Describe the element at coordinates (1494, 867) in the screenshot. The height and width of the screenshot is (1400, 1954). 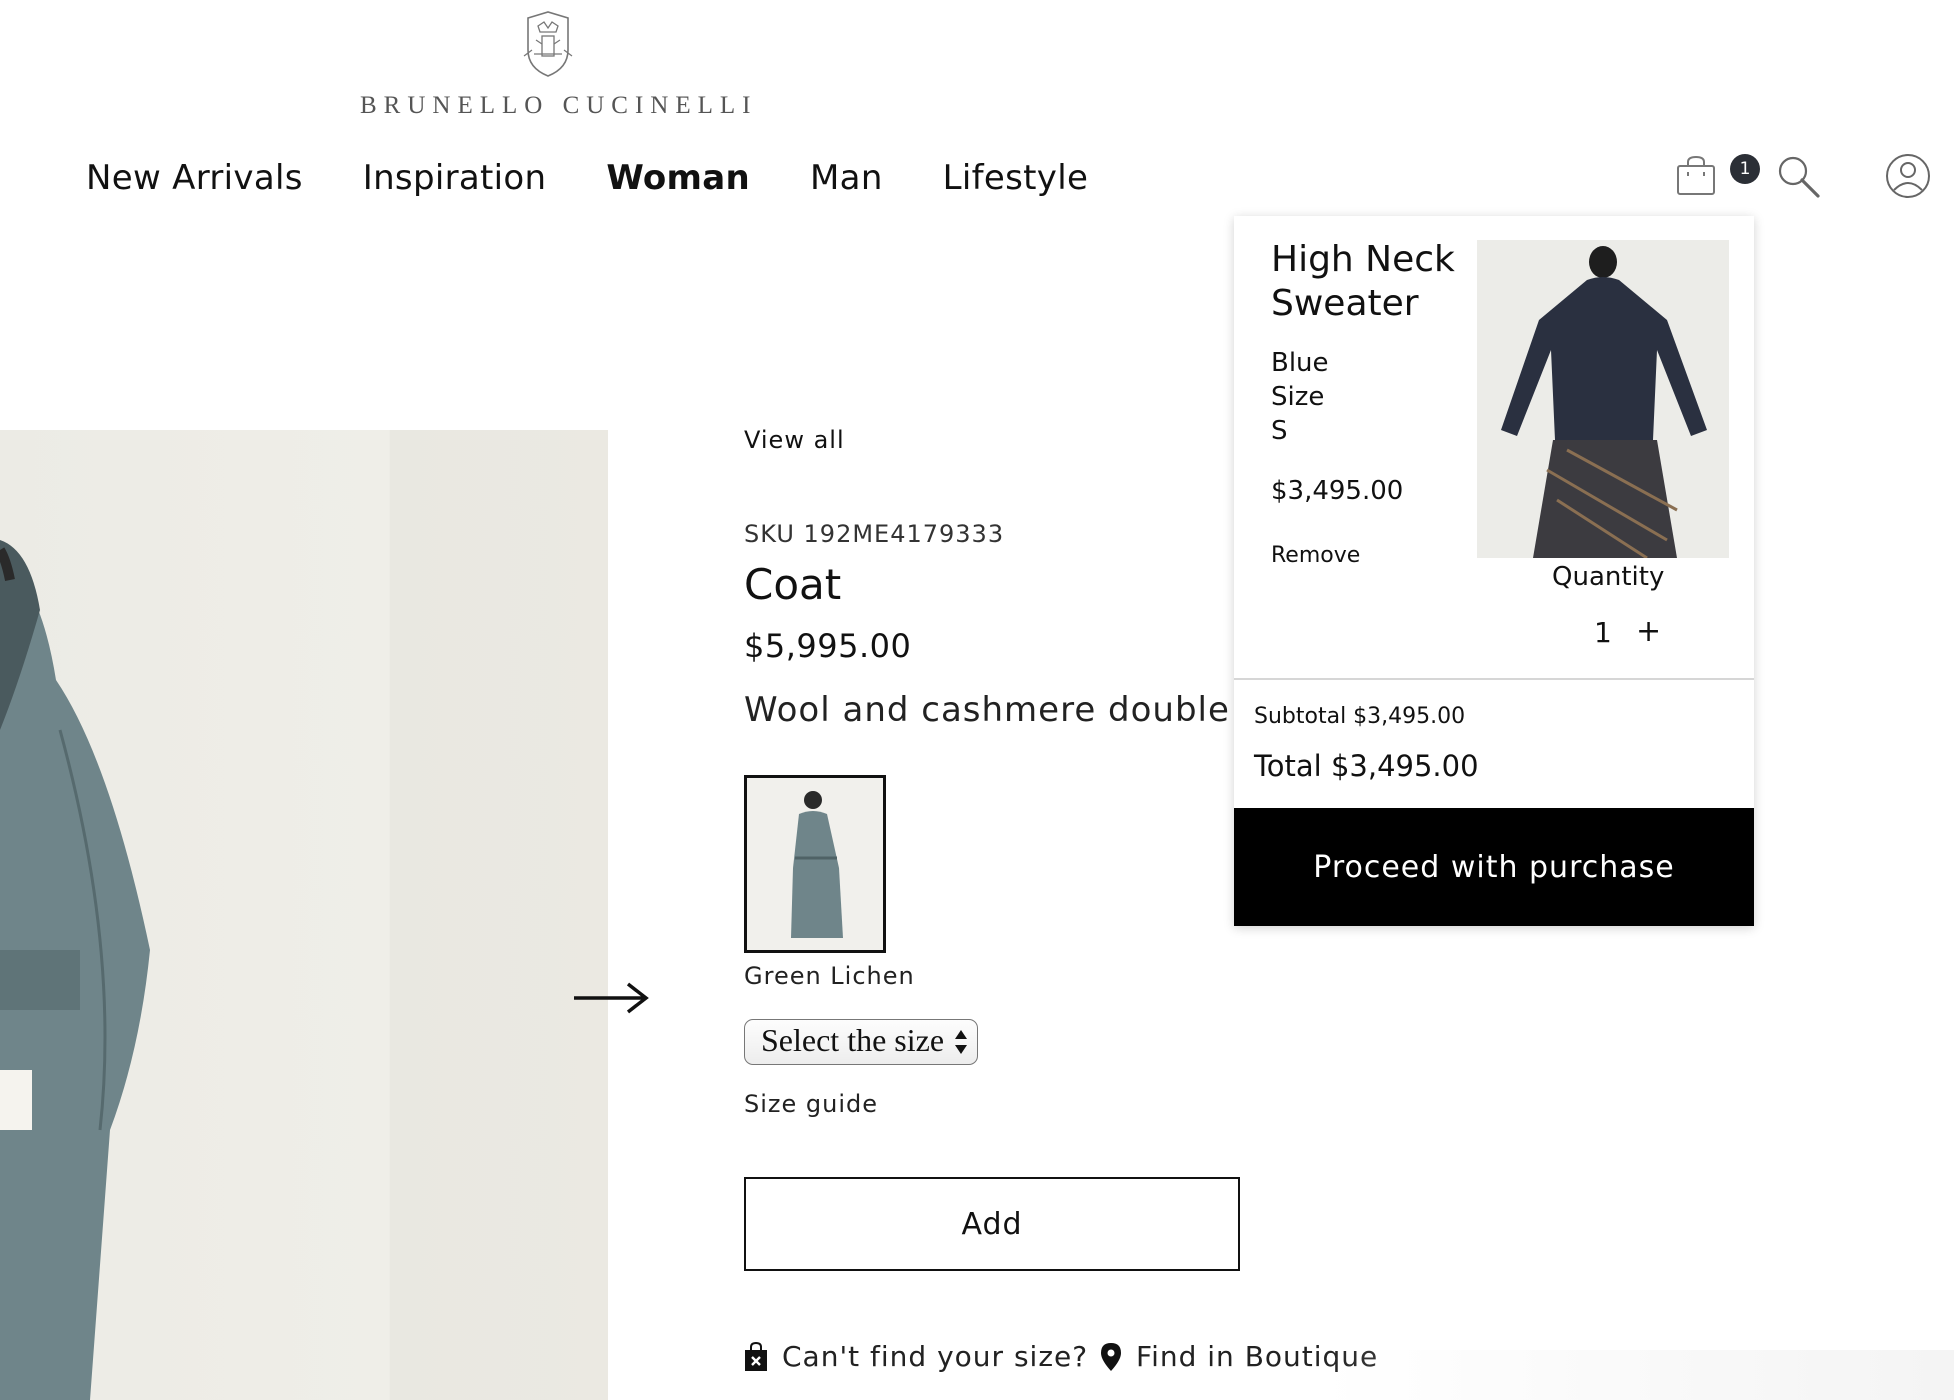
I see `proceed-with-purchase-button: Proceed with purchase` at that location.